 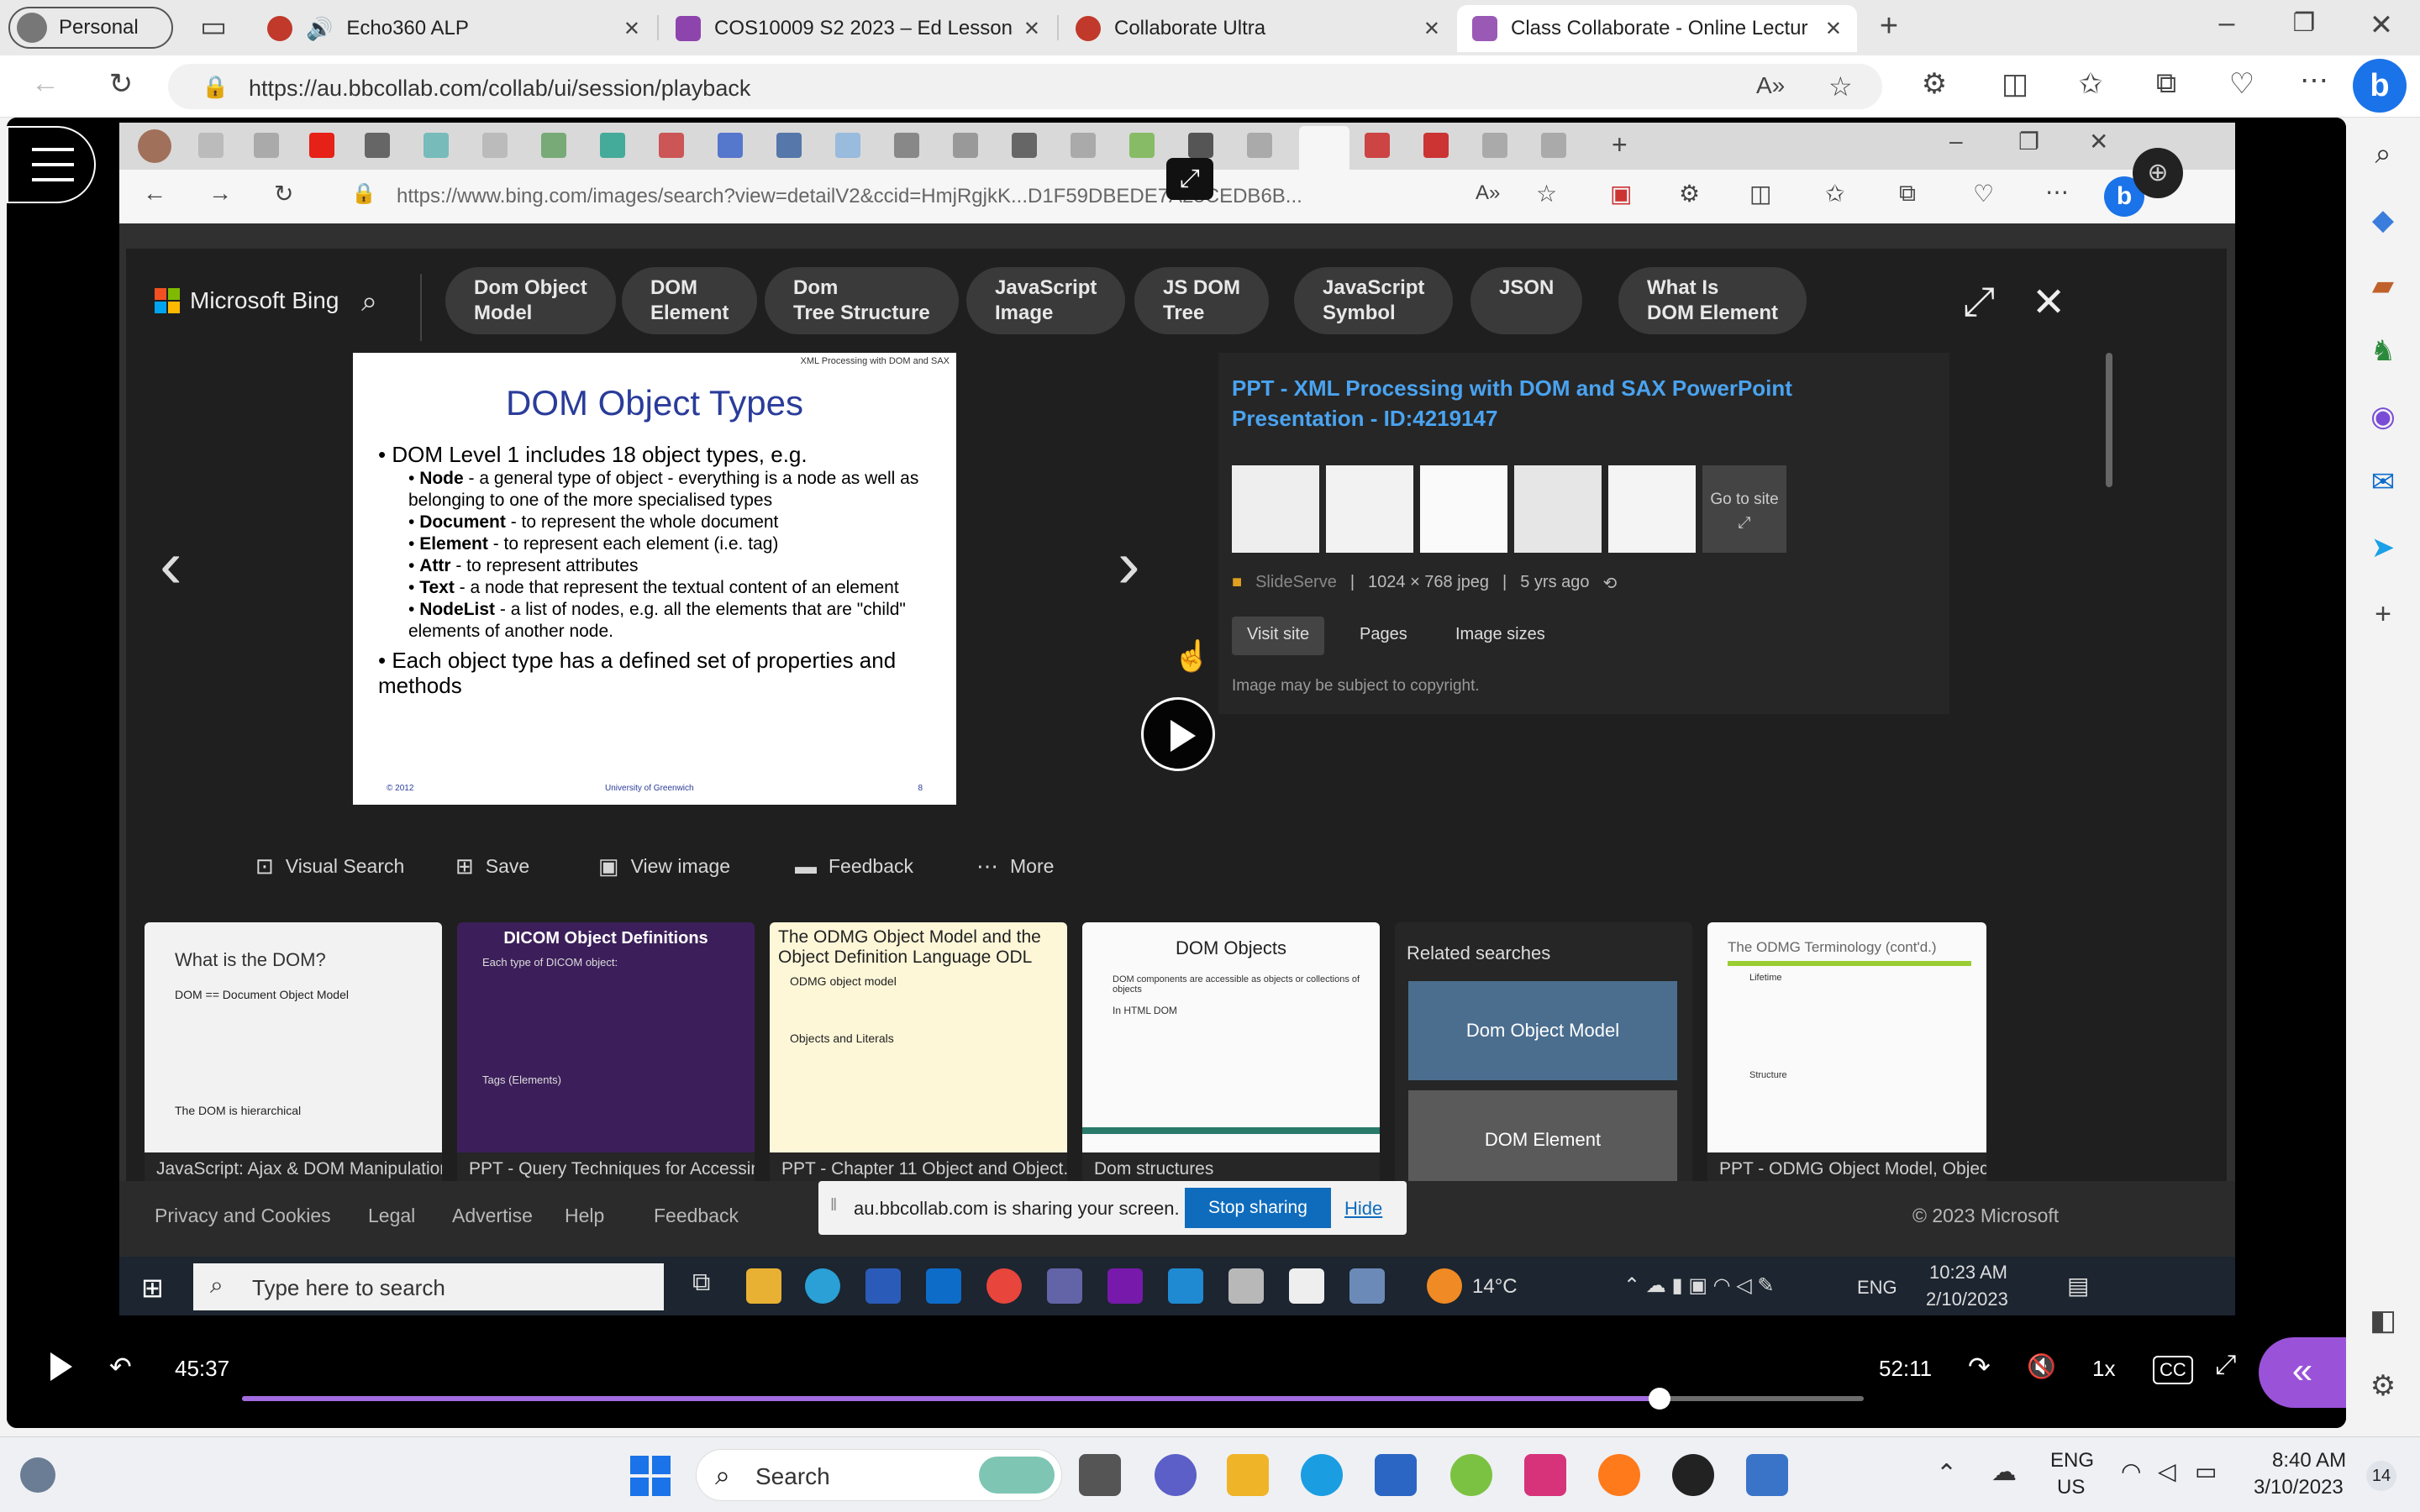 I want to click on instagram-icon, so click(x=1545, y=1475).